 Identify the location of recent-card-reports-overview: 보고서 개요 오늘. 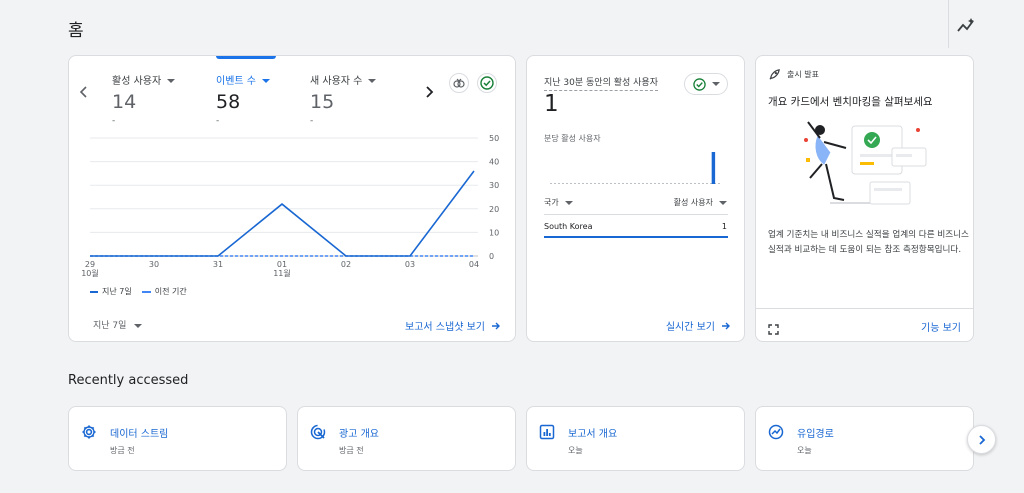
(635, 438).